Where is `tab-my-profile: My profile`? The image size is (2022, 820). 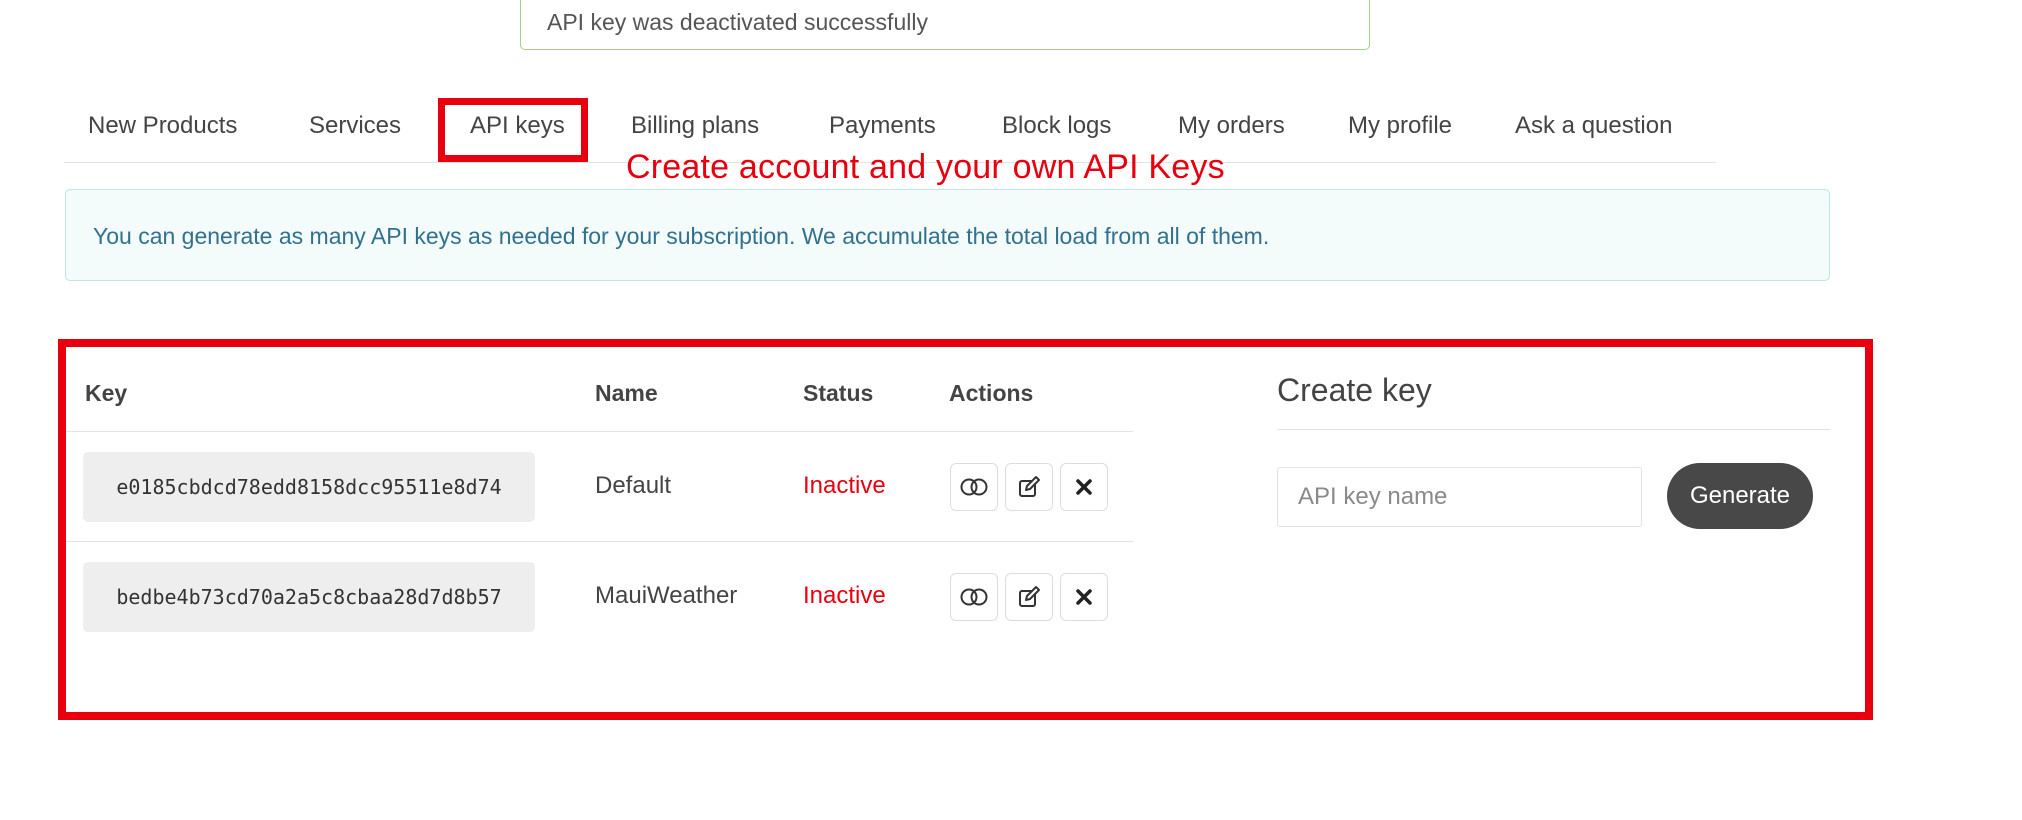
tab-my-profile: My profile is located at coordinates (1400, 130).